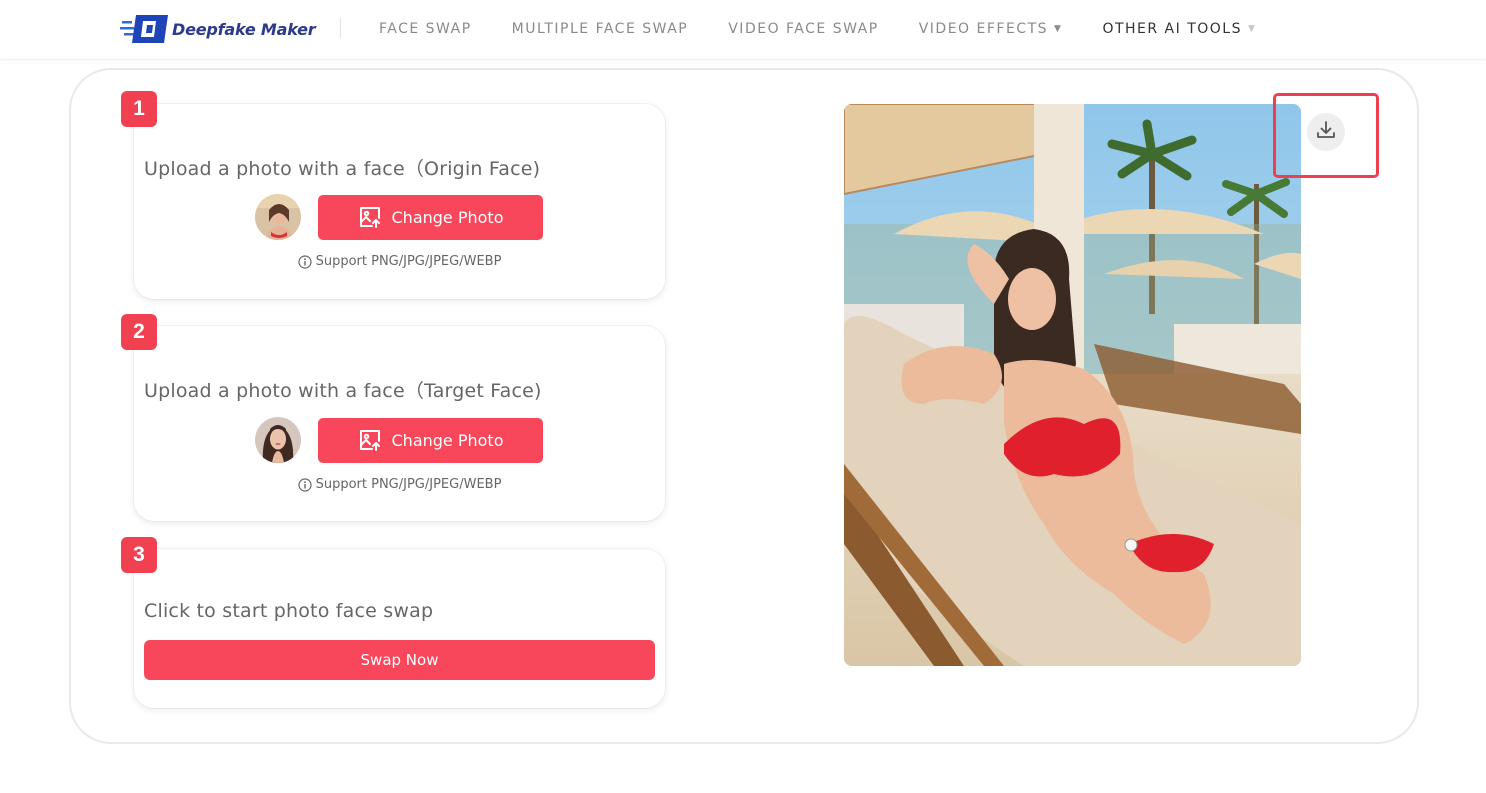 The image size is (1486, 793). Describe the element at coordinates (147, 29) in the screenshot. I see `logo-mark-icon` at that location.